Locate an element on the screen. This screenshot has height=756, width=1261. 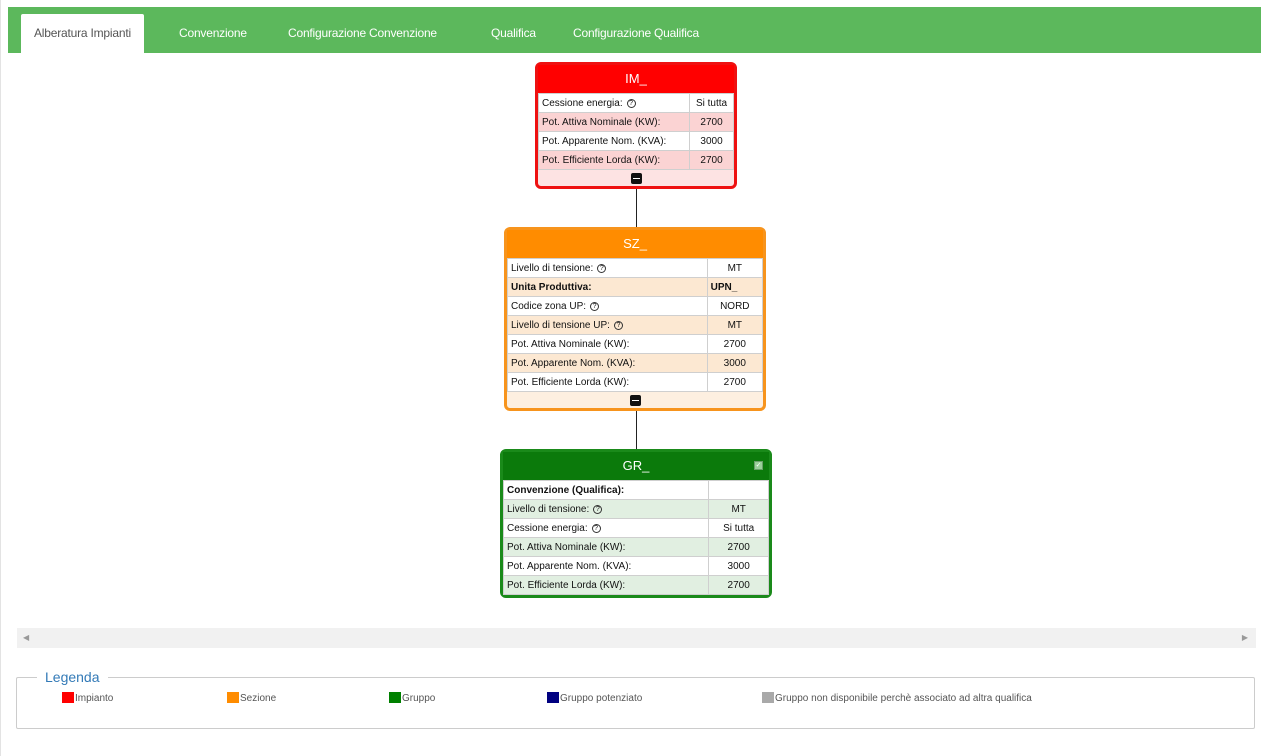
horizontal-scrollbar: ◀ ▶ is located at coordinates (636, 638).